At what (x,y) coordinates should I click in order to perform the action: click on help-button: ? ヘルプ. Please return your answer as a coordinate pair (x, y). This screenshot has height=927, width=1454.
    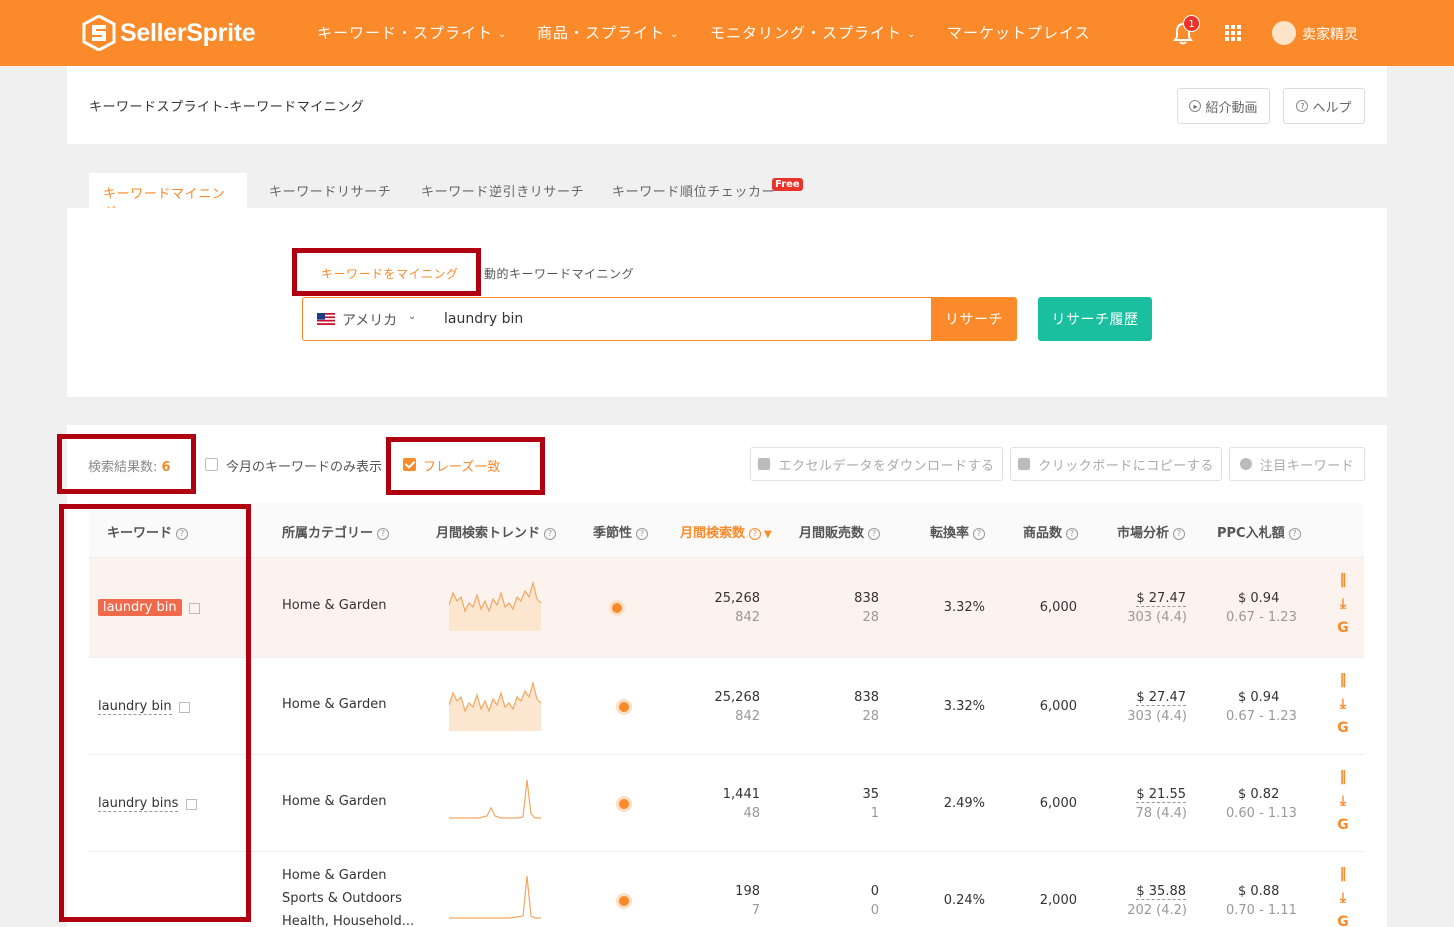
    Looking at the image, I should click on (1324, 106).